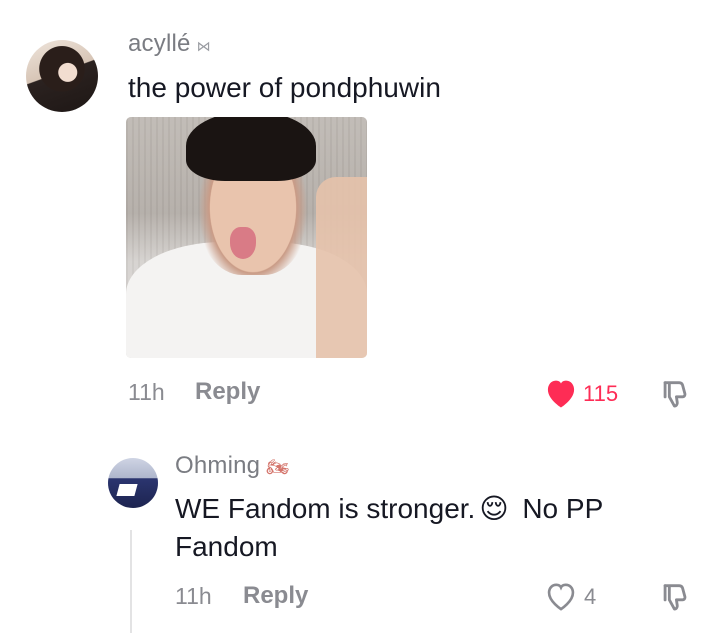 The image size is (720, 633). What do you see at coordinates (435, 528) in the screenshot?
I see `reply-text: WE Fandom is stronger. 😌 No PP Fandom` at bounding box center [435, 528].